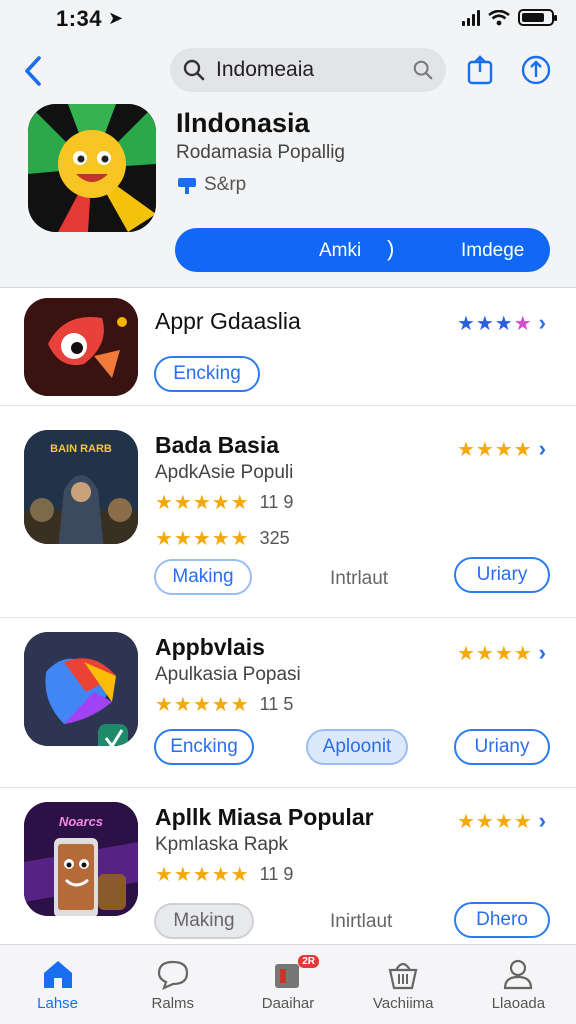  Describe the element at coordinates (308, 961) in the screenshot. I see `tab-badge: 2R` at that location.